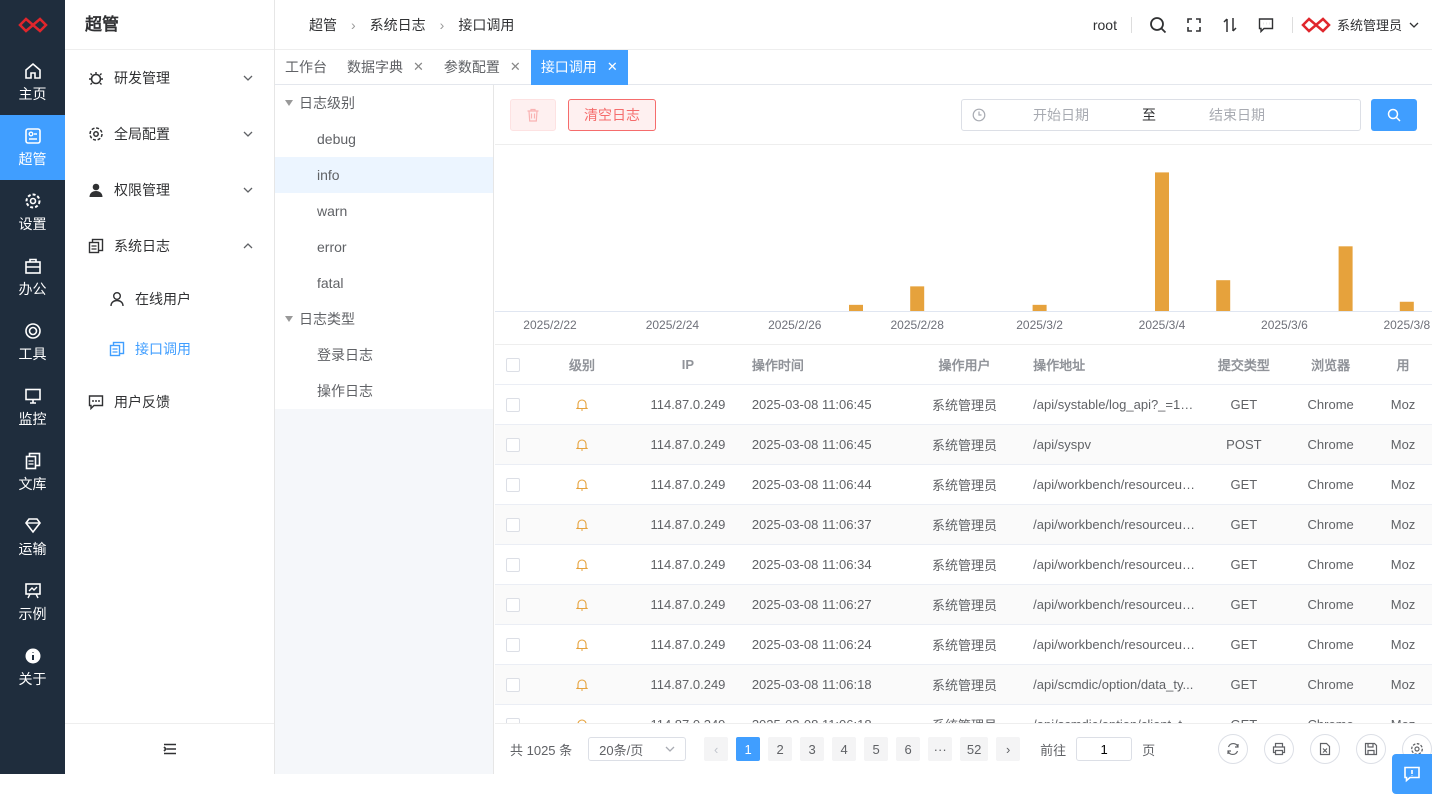 The width and height of the screenshot is (1432, 794). What do you see at coordinates (974, 749) in the screenshot?
I see `page-button: 52` at bounding box center [974, 749].